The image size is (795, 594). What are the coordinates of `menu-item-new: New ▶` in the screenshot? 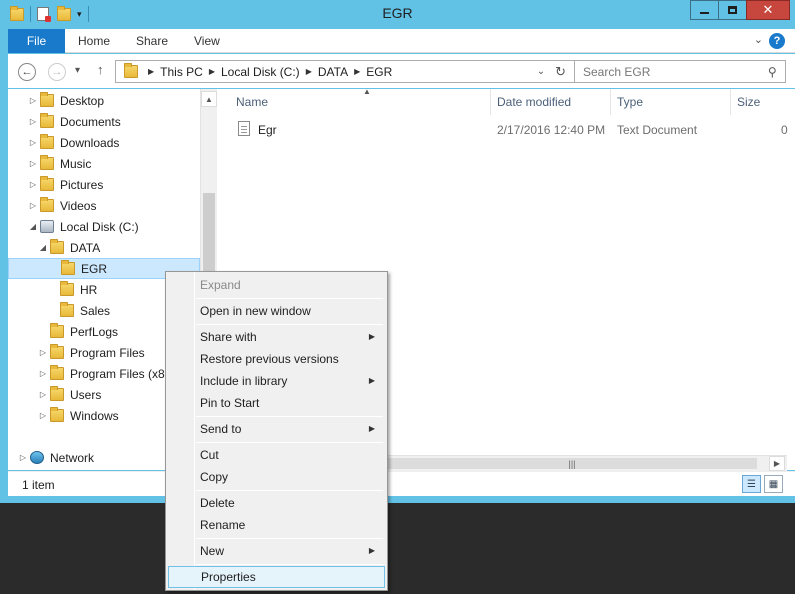 It's located at (276, 551).